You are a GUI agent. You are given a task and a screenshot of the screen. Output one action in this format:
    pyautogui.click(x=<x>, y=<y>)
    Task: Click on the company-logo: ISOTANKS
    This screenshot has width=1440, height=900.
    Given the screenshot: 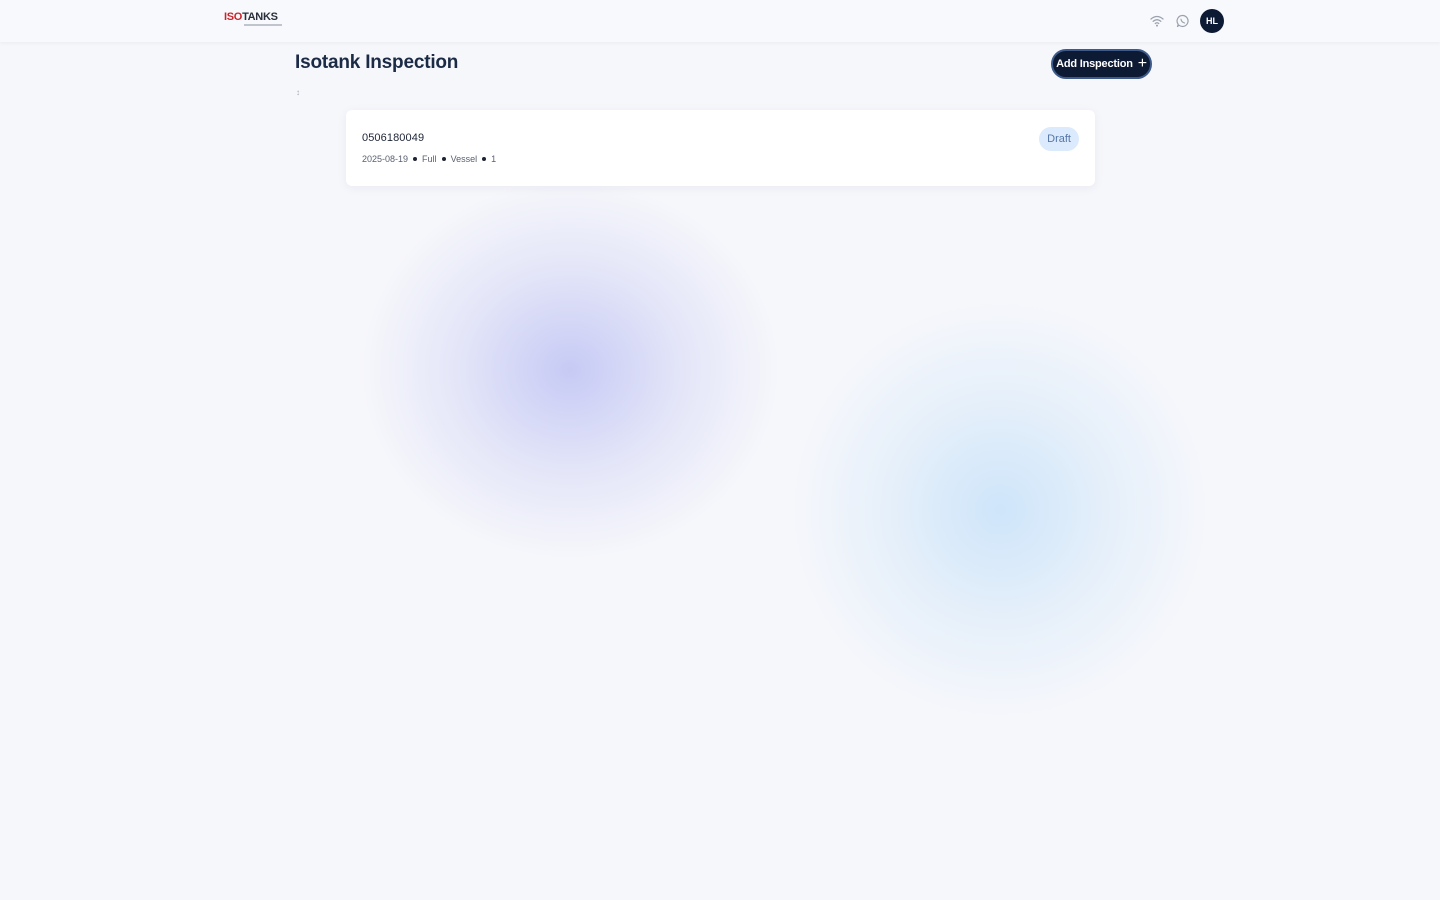 What is the action you would take?
    pyautogui.click(x=254, y=21)
    